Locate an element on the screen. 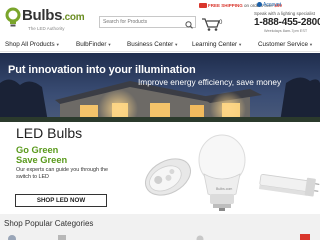 The width and height of the screenshot is (320, 240). specialist-label: Speak with a lighting specialist is located at coordinates (285, 13).